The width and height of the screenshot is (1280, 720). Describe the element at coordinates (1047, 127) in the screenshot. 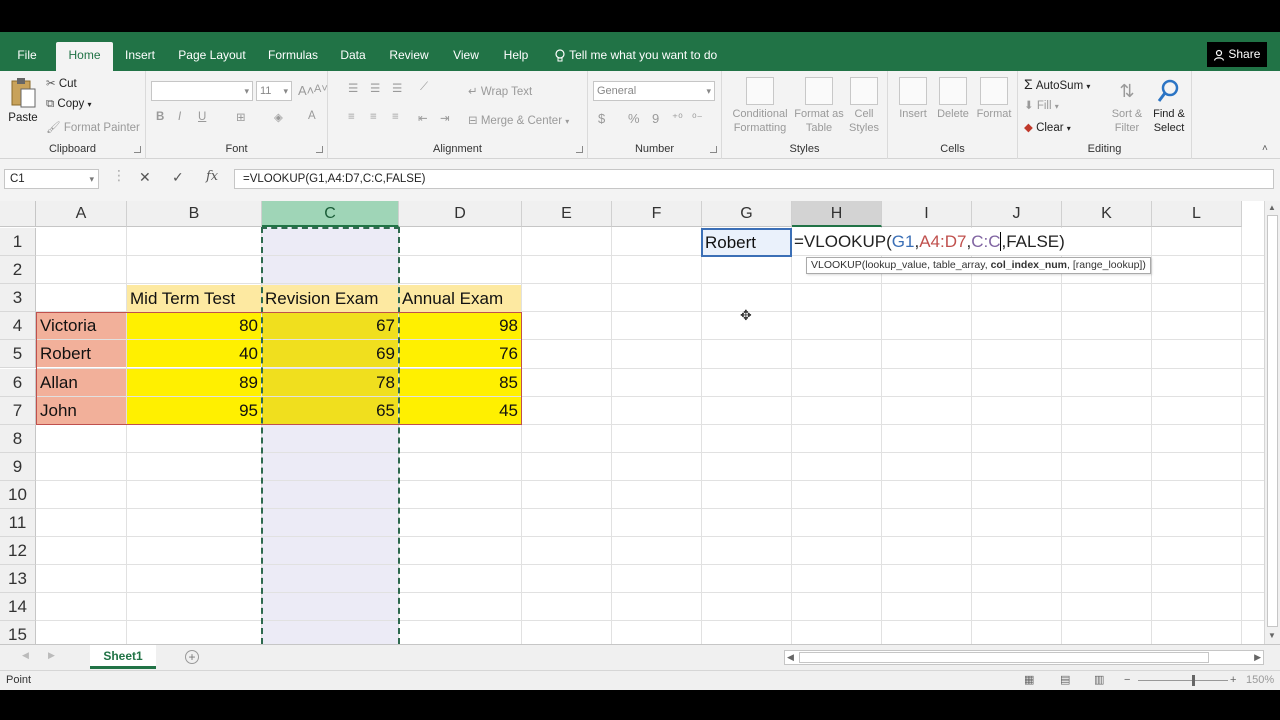

I see `clear-button: ◆ Clear ▾` at that location.